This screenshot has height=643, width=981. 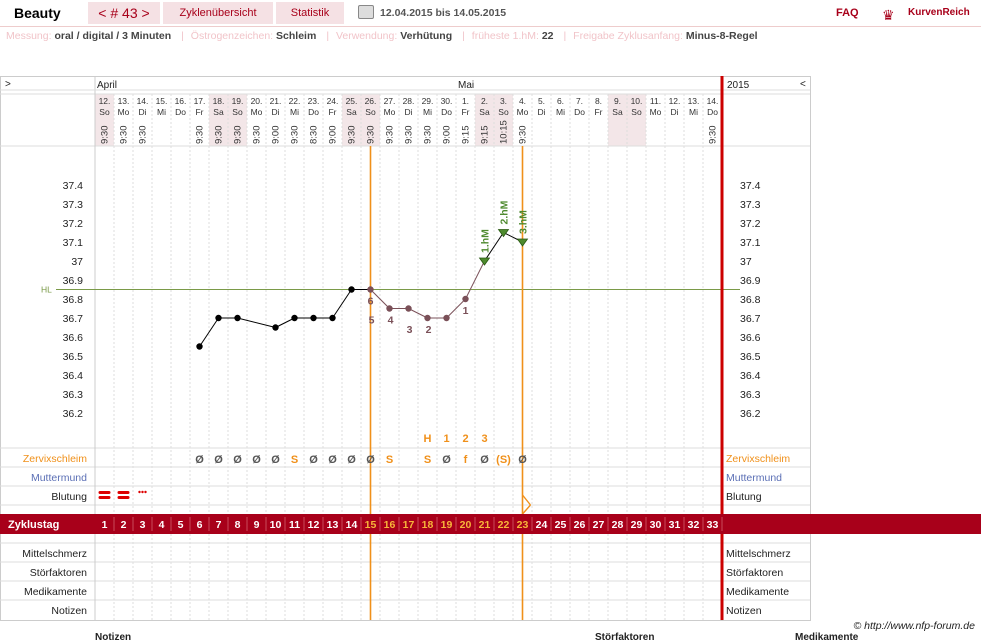 I want to click on row-label-muttermund: Muttermund, so click(x=59, y=478).